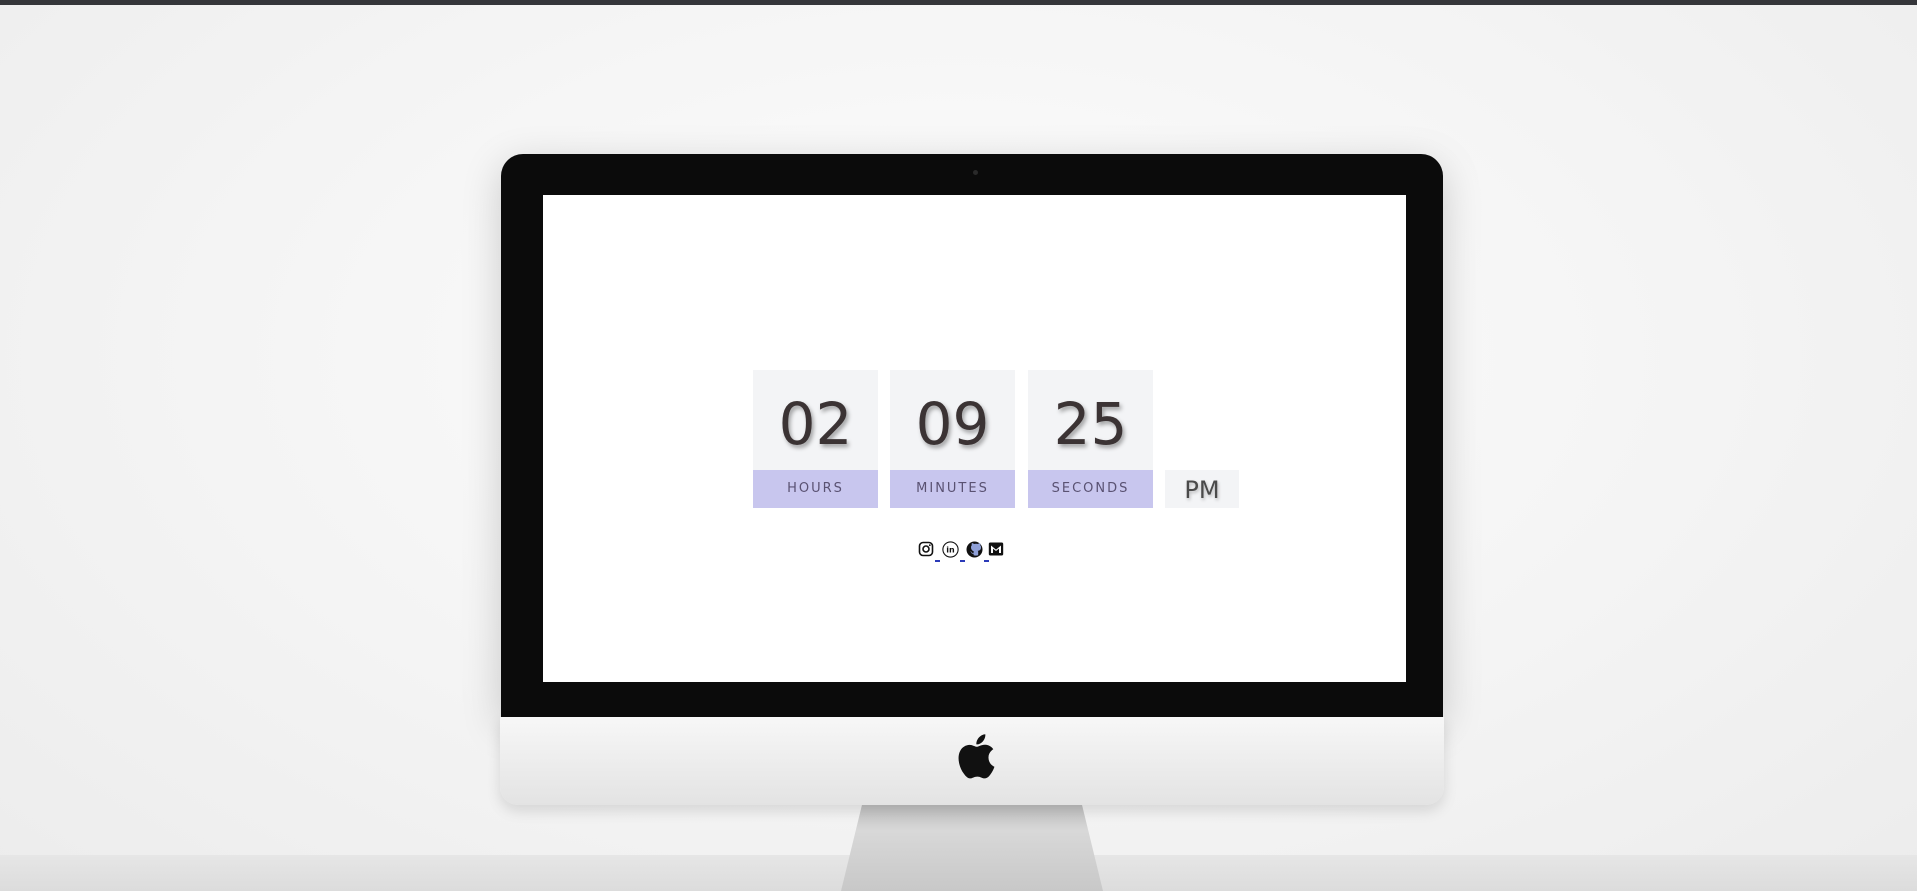  I want to click on linkedin-icon: in, so click(950, 549).